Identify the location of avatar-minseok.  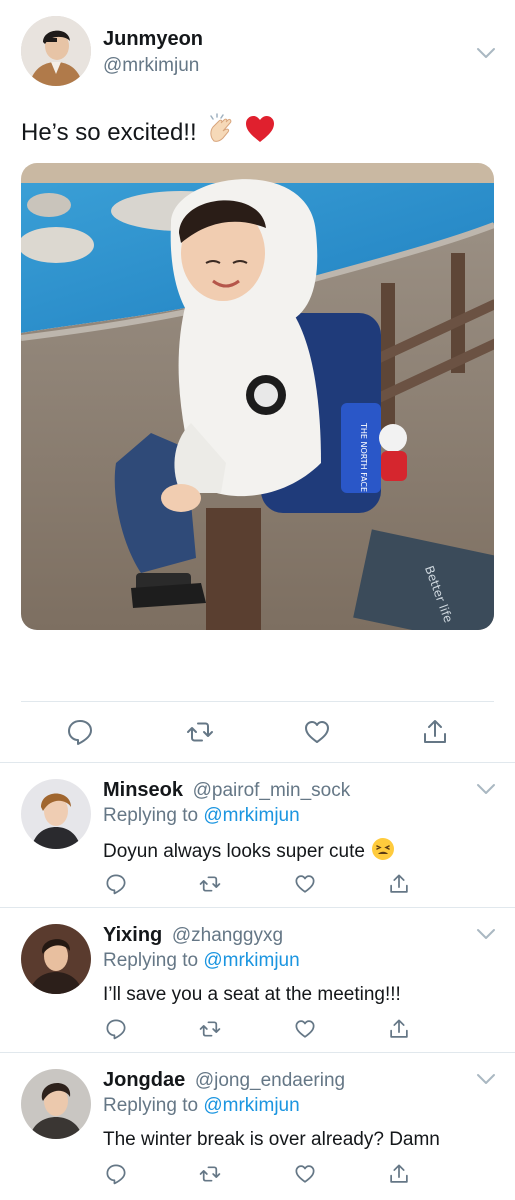
(56, 814).